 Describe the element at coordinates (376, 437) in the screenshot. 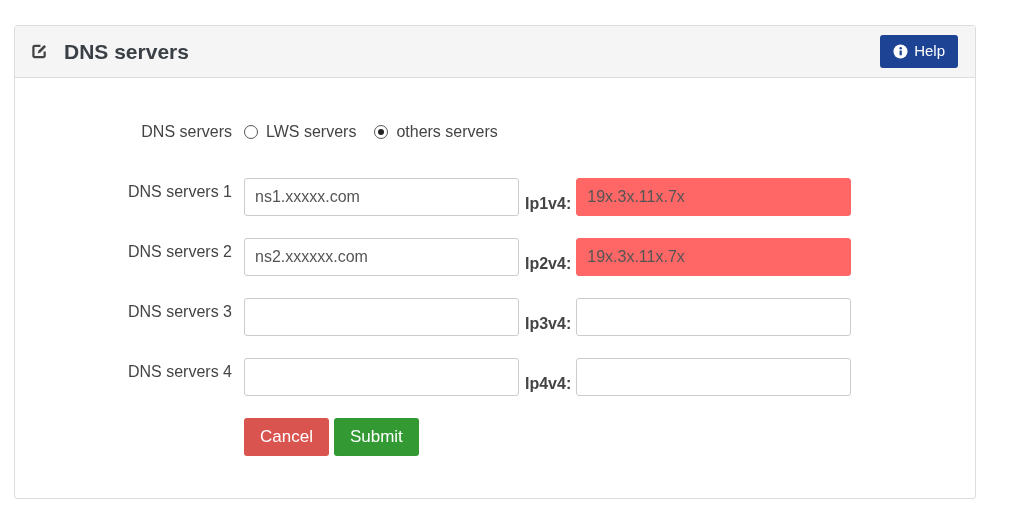

I see `submit-button: Submit` at that location.